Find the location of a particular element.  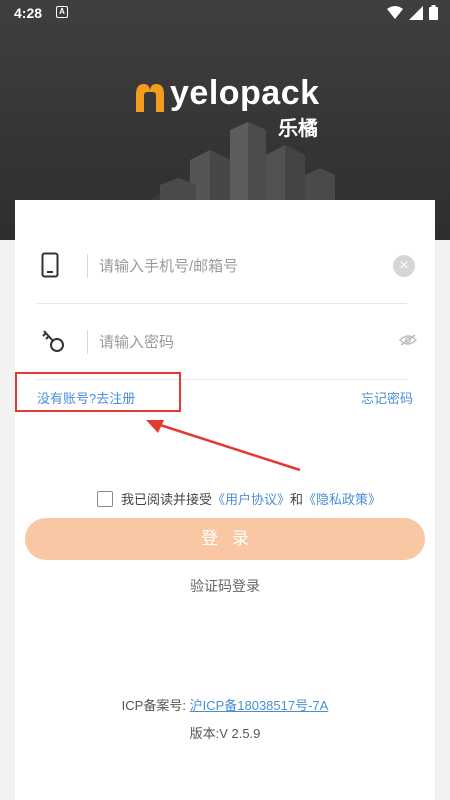

agreement-row: 我已阅读并接受 《用户协议》 和 《隐私政策》 is located at coordinates (239, 498).